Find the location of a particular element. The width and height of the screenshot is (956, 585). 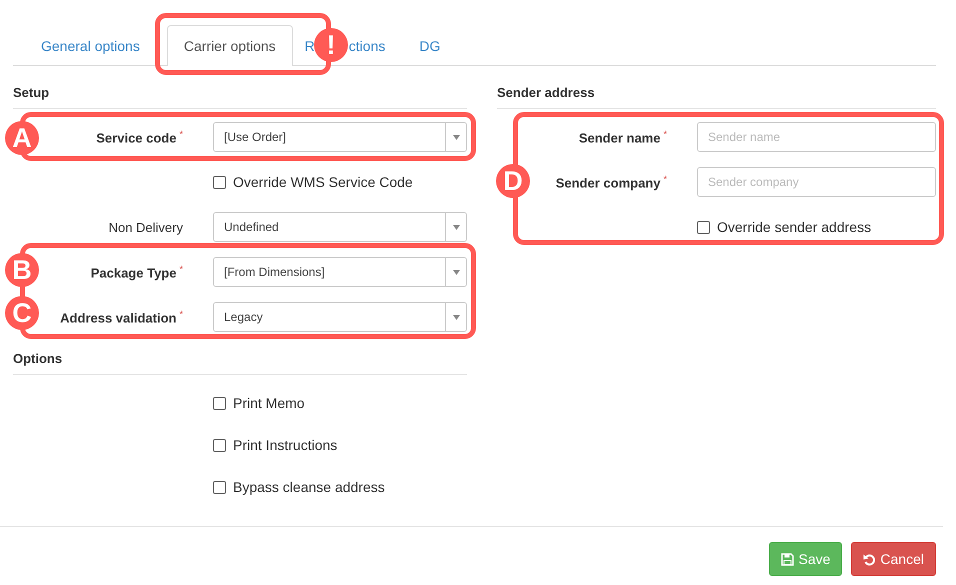

section-title: Setup is located at coordinates (31, 92).